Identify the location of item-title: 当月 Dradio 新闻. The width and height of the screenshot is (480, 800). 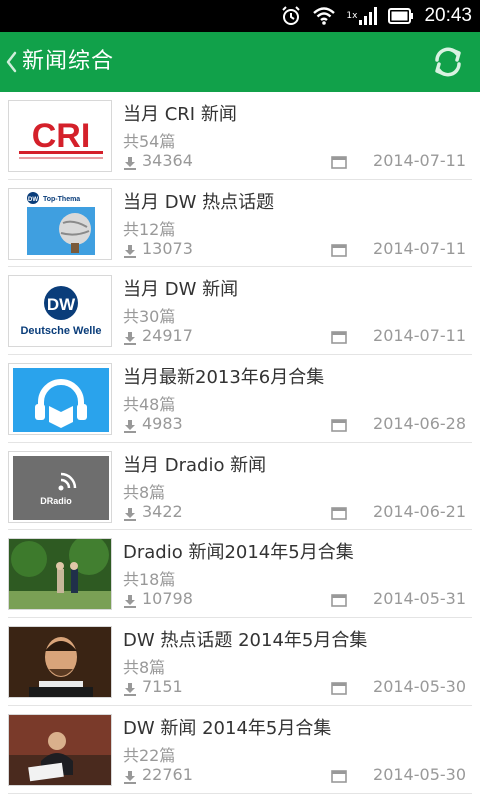
(195, 465).